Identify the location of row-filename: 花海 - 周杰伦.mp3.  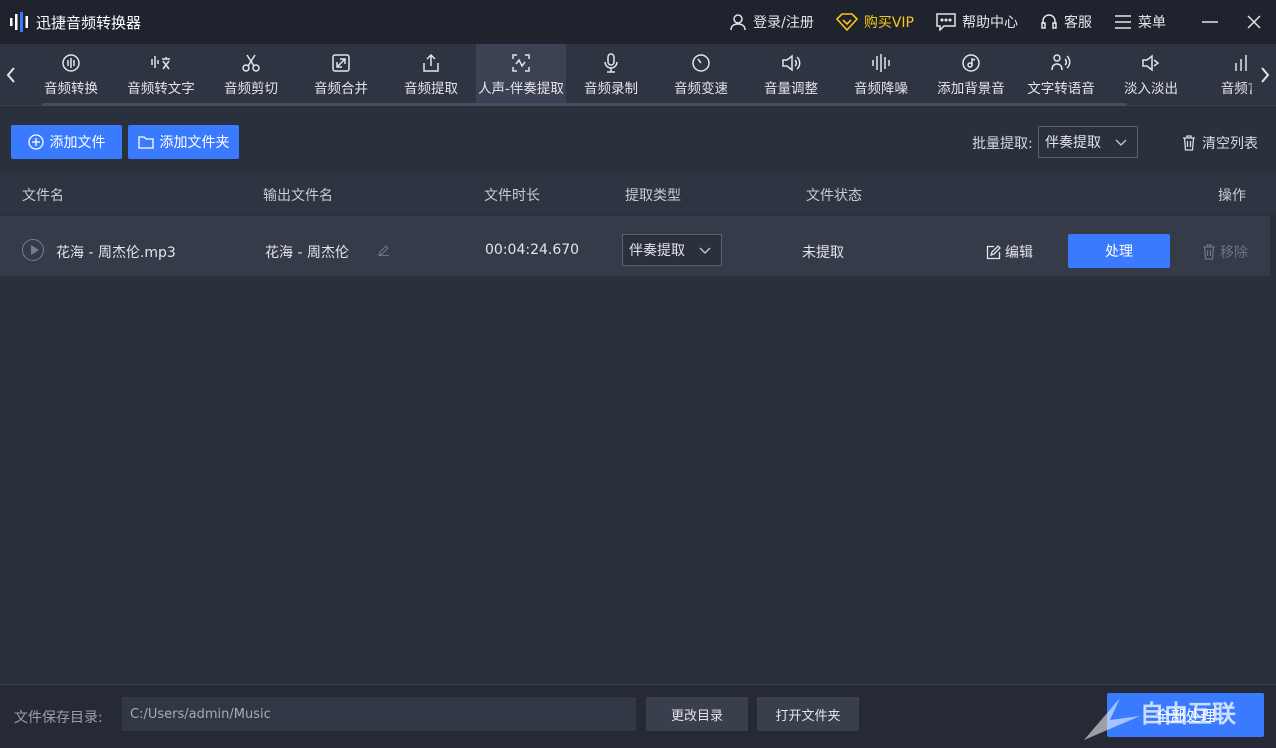
(116, 253).